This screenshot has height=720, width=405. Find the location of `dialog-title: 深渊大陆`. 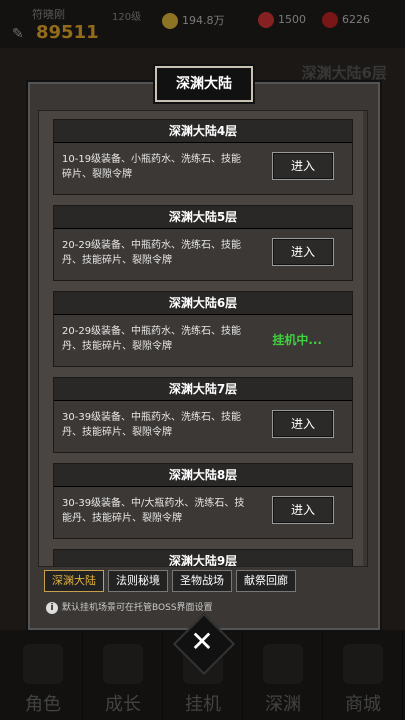

dialog-title: 深渊大陆 is located at coordinates (204, 84).